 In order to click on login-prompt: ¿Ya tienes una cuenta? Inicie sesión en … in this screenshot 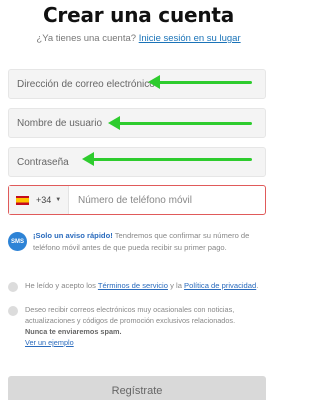, I will do `click(138, 38)`.